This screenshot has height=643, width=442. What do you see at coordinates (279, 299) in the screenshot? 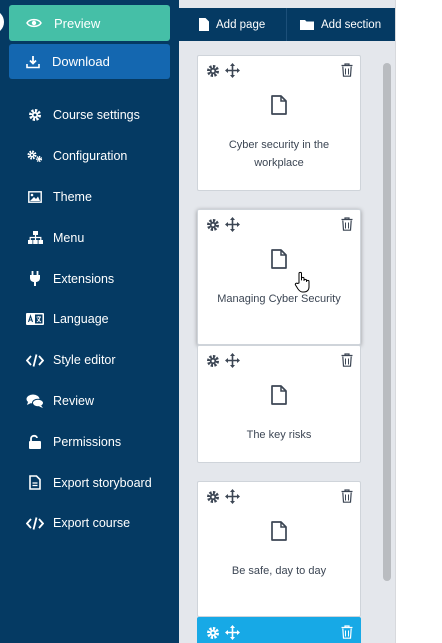
I see `page-title: Managing Cyber Security` at bounding box center [279, 299].